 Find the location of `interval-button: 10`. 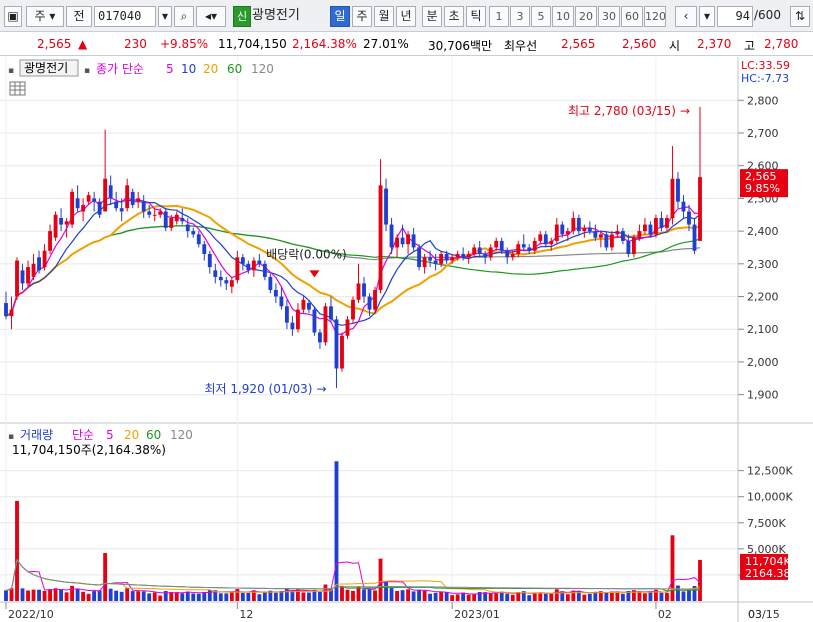

interval-button: 10 is located at coordinates (563, 16).